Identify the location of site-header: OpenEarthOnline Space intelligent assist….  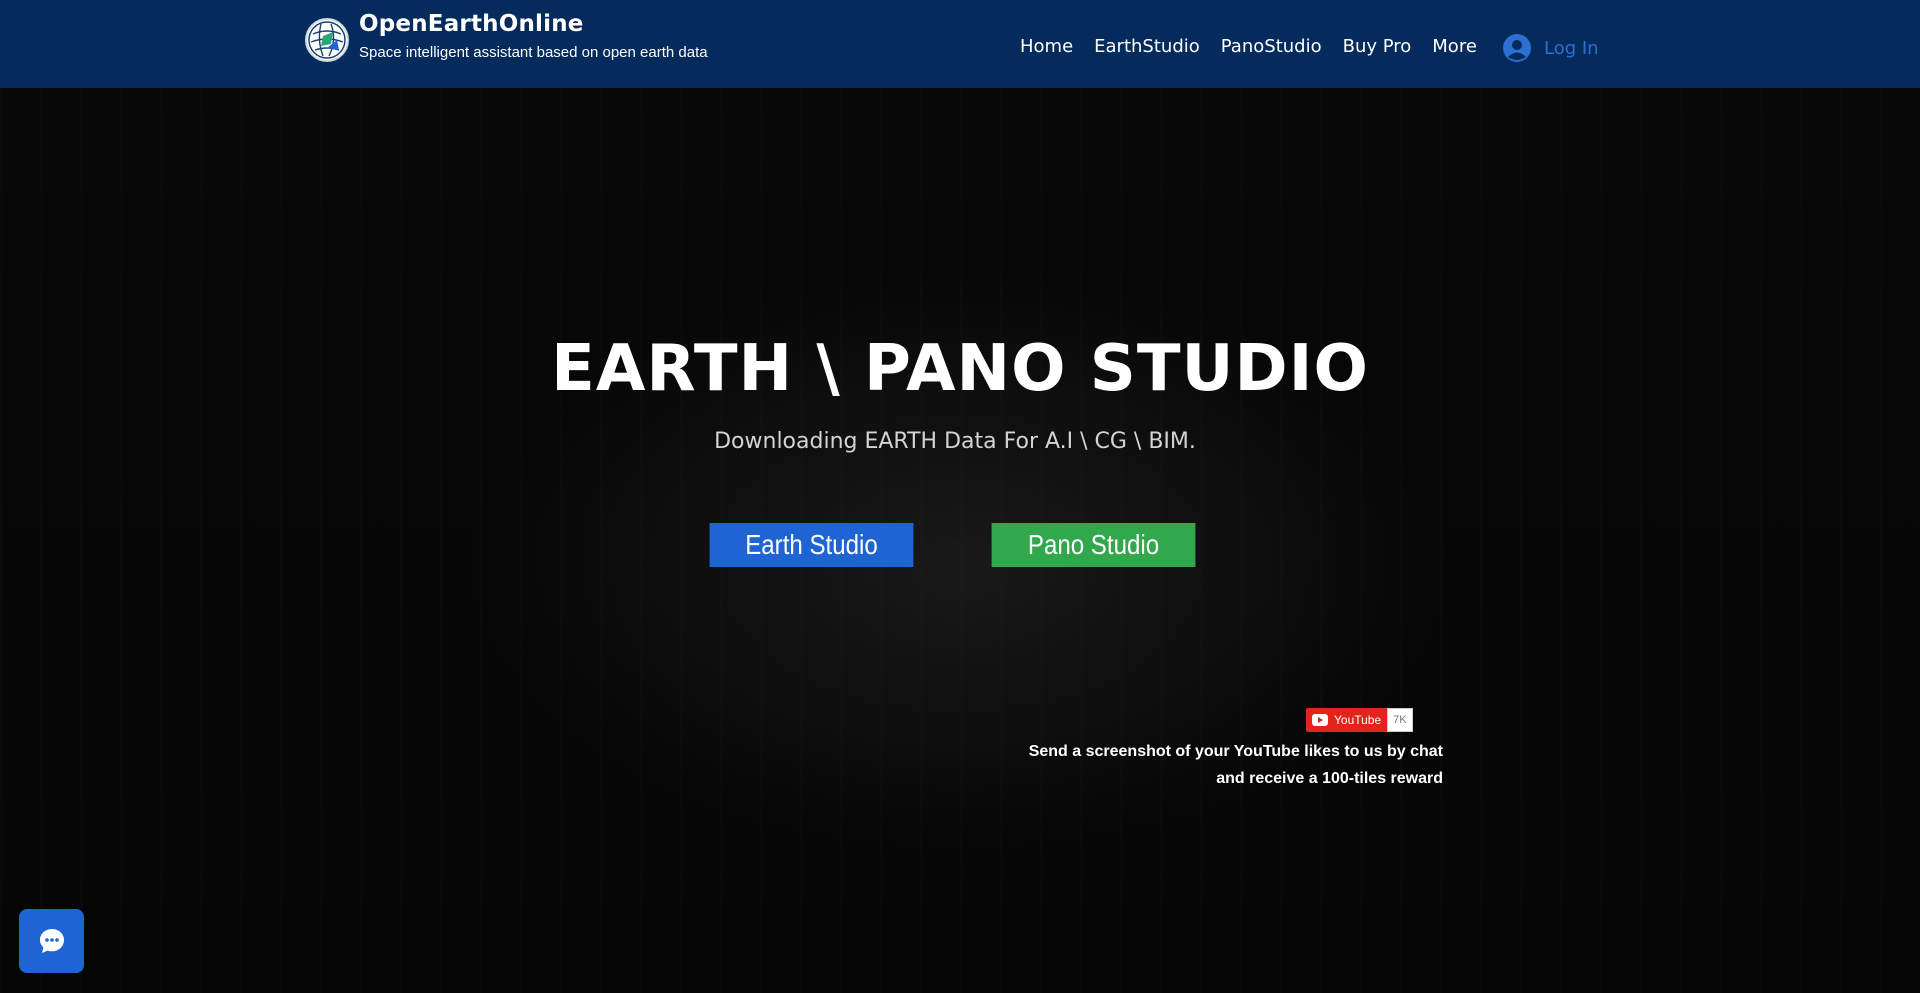
(960, 44).